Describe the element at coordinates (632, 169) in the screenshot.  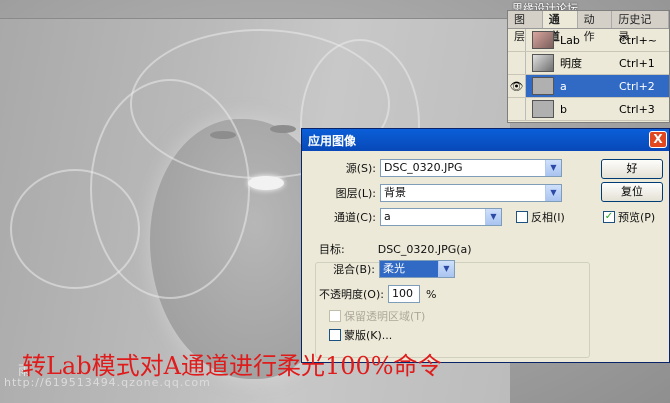
I see `ok-button: 好` at that location.